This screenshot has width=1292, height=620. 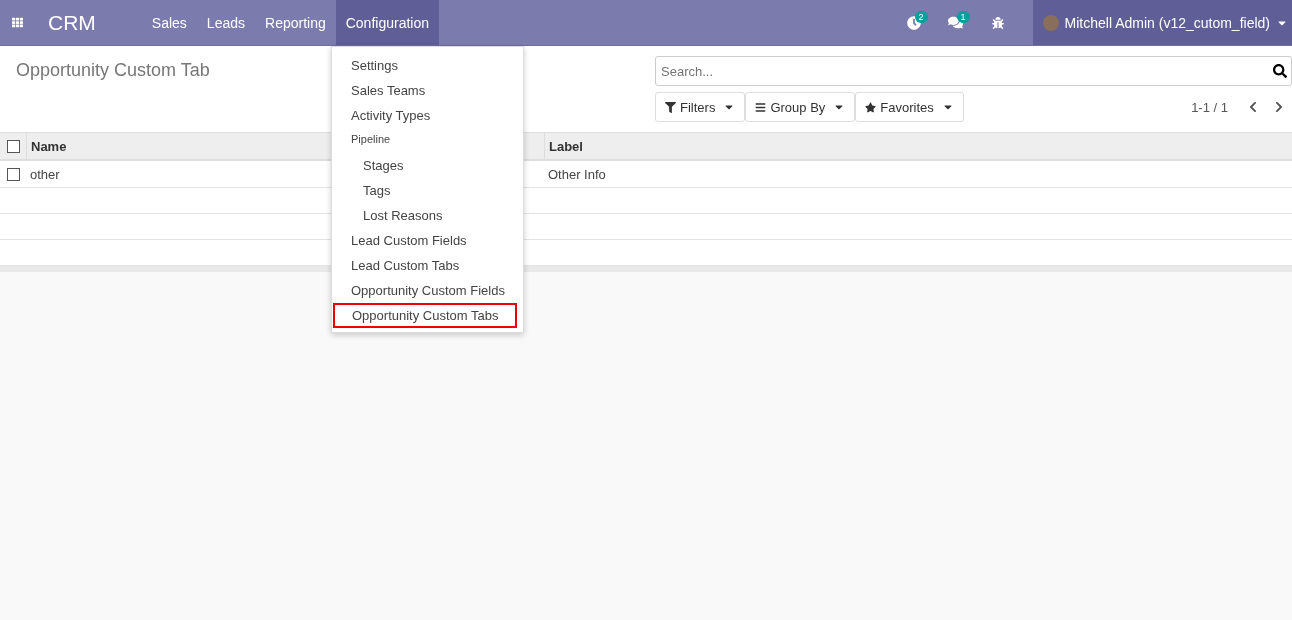 I want to click on menu-item: Lead Custom Tabs, so click(x=427, y=265).